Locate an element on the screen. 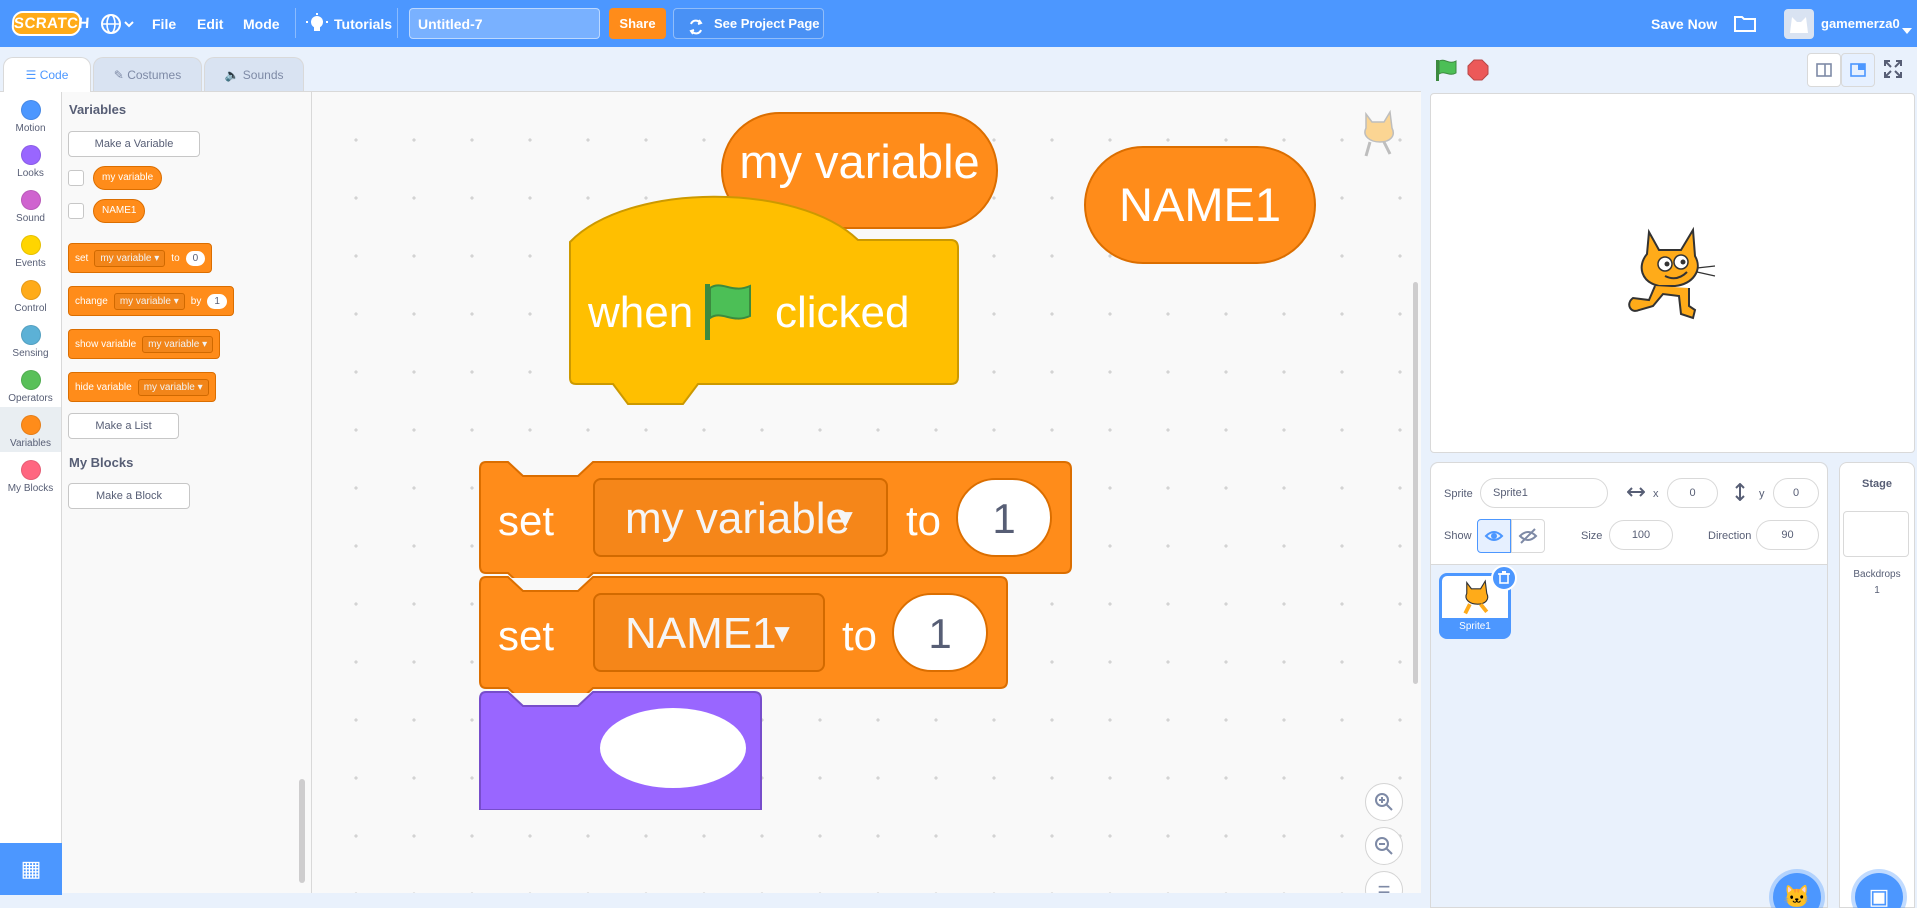  set-my-variable-block: set my variable ▼ to 1 is located at coordinates (776, 519).